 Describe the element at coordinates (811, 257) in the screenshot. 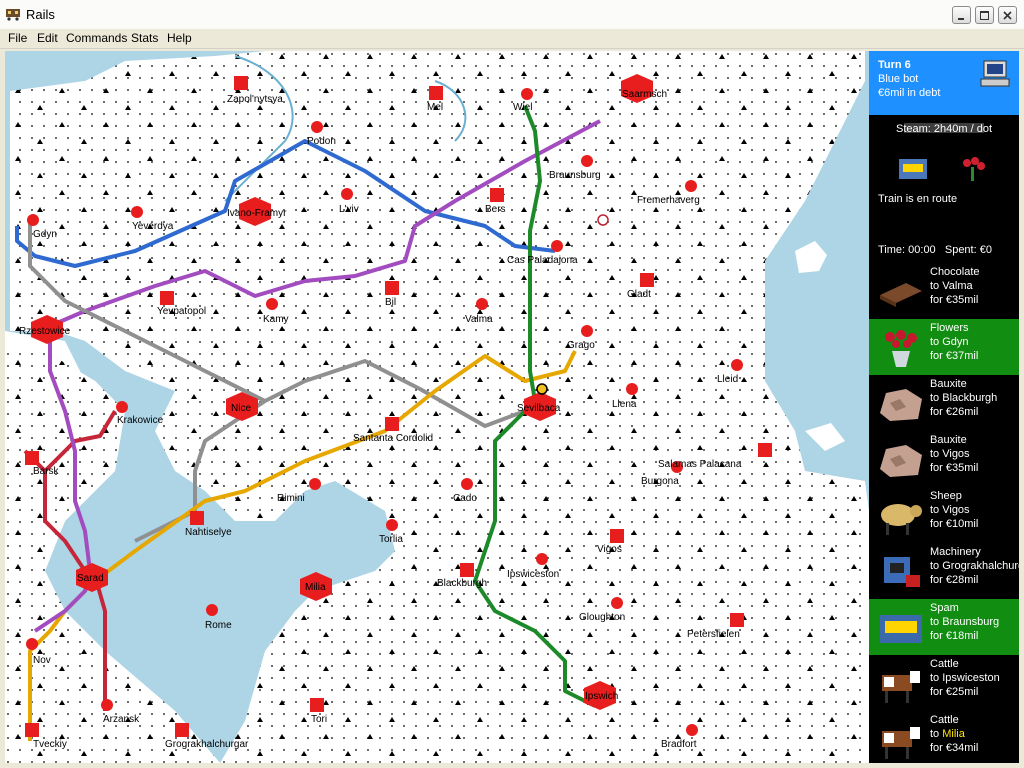

I see `island` at that location.